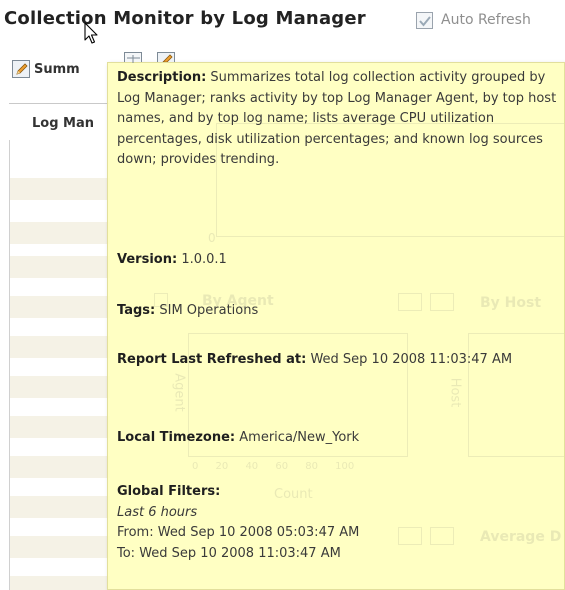 The width and height of the screenshot is (565, 590). I want to click on grid-icon, so click(133, 59).